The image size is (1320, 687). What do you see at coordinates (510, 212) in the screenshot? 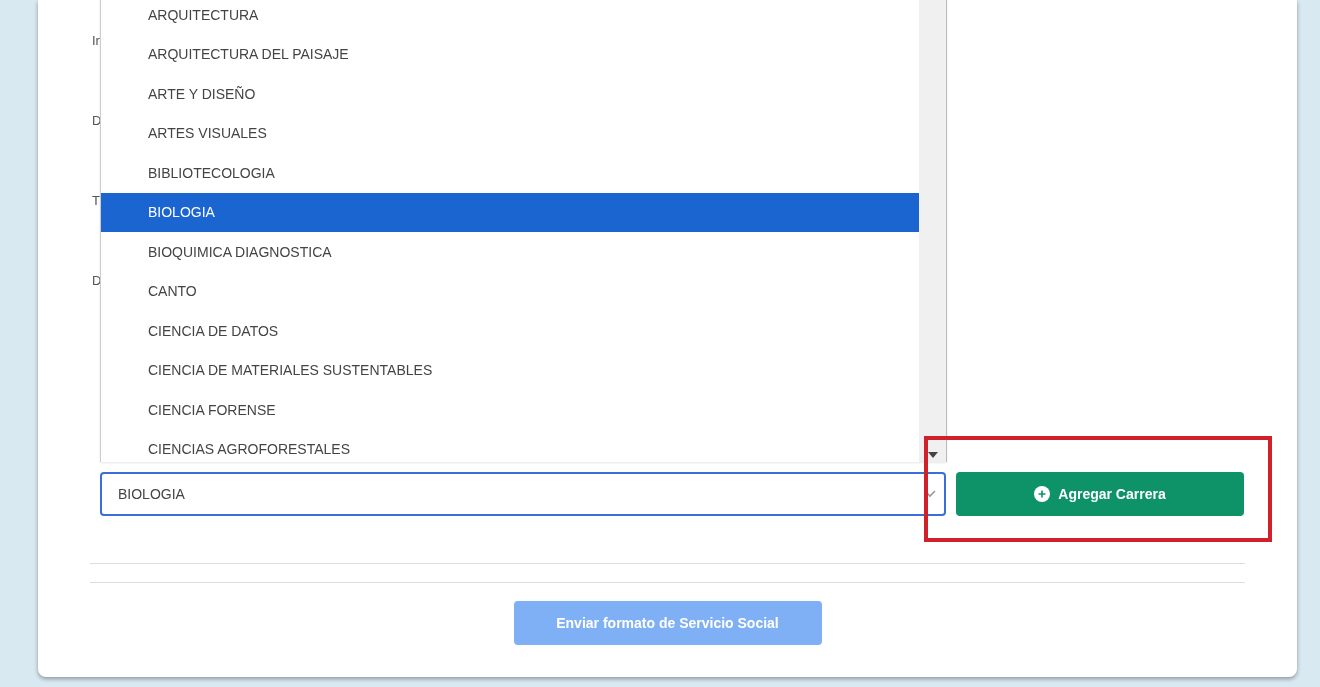
I see `dropdown-option: BIOLOGIA` at bounding box center [510, 212].